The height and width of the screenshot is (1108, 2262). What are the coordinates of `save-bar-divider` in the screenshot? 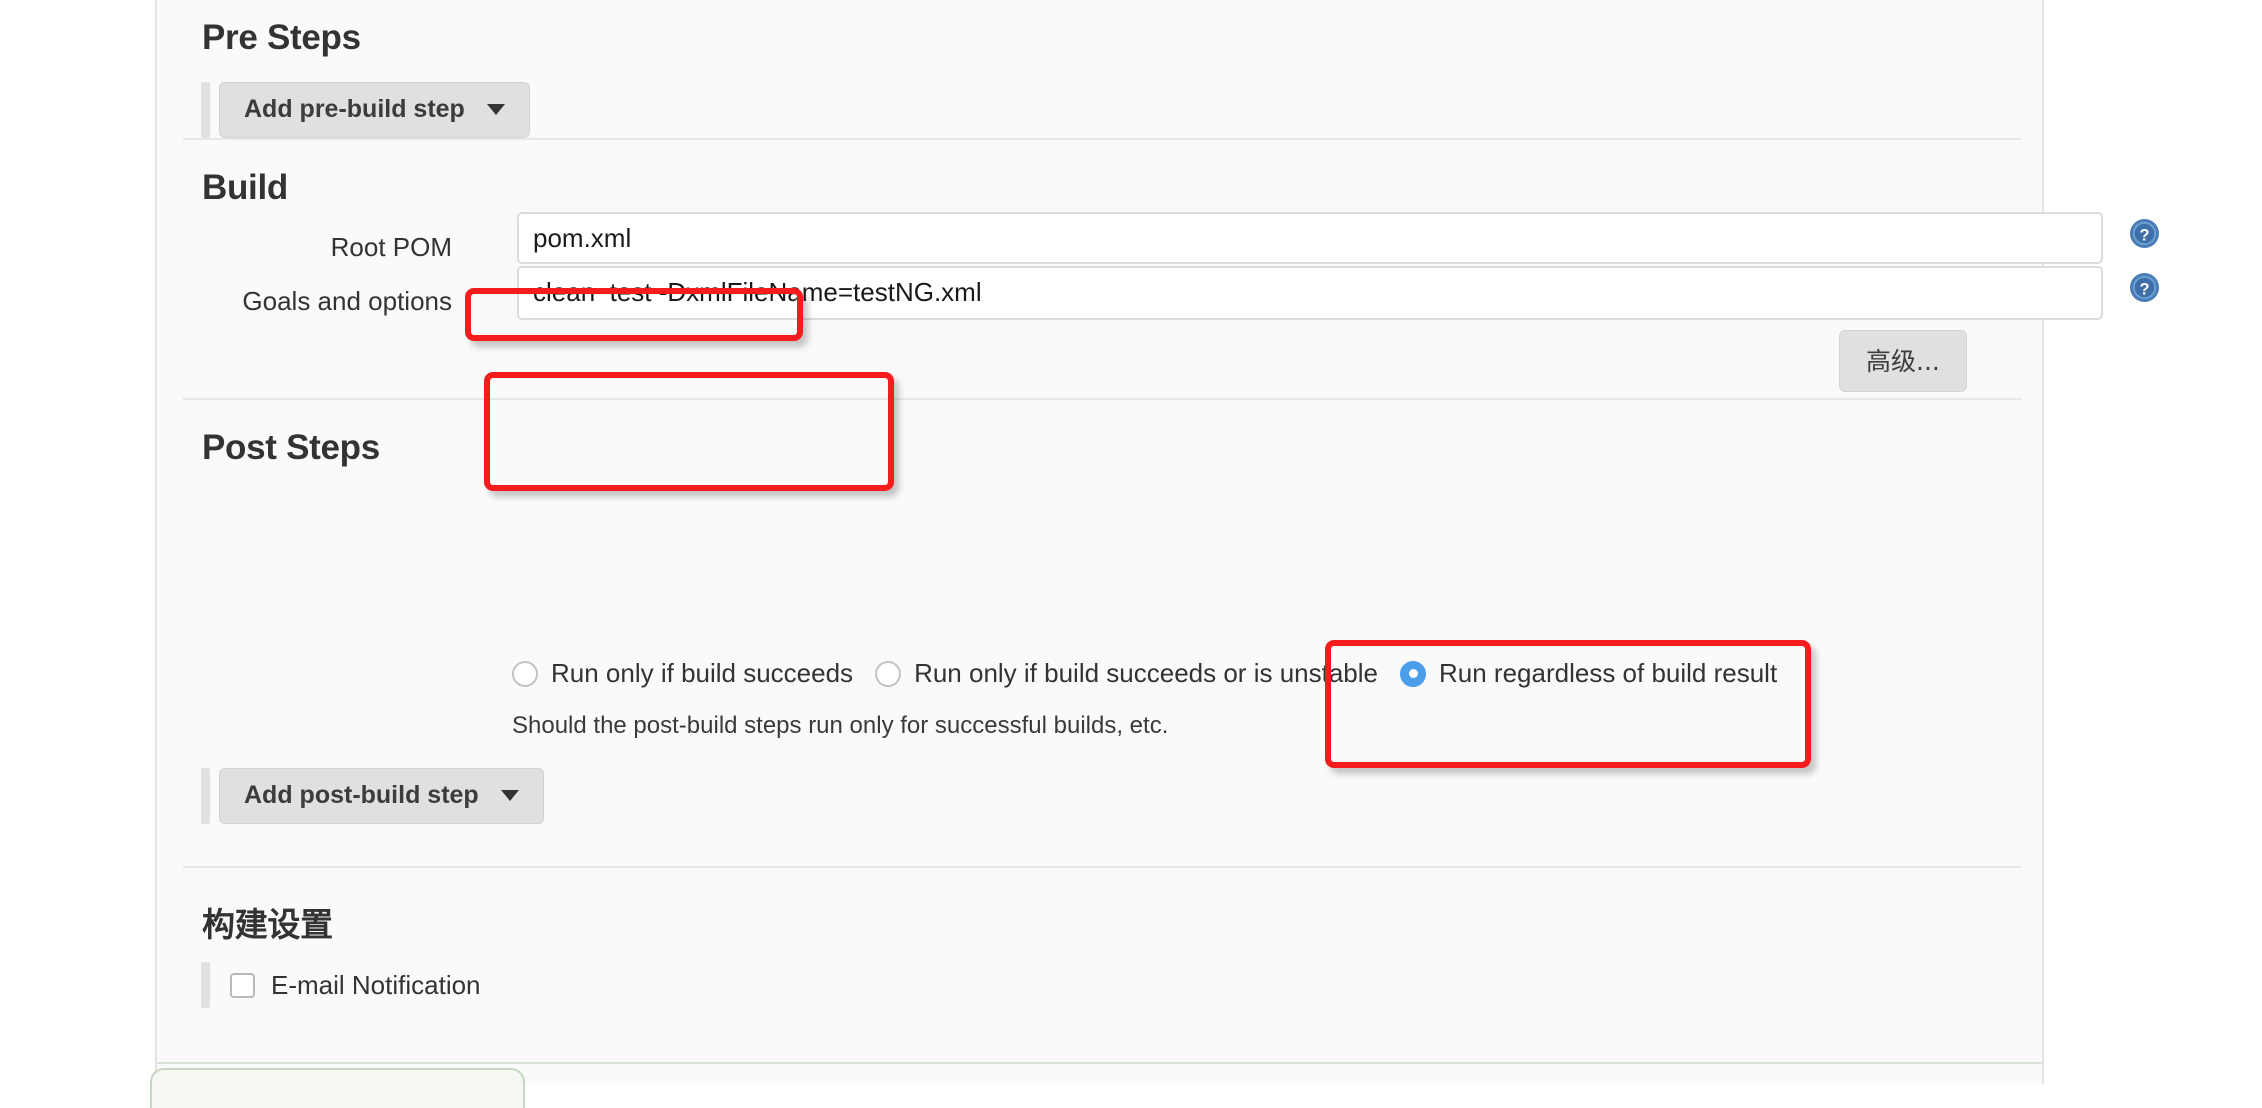 It's located at (1099, 1063).